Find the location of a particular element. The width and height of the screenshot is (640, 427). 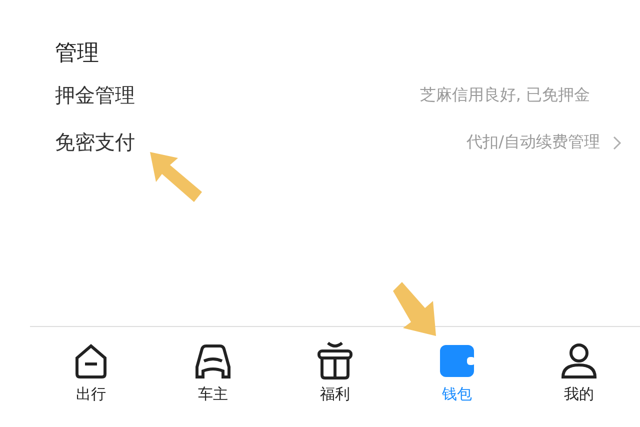

tab: 我的 is located at coordinates (579, 372).